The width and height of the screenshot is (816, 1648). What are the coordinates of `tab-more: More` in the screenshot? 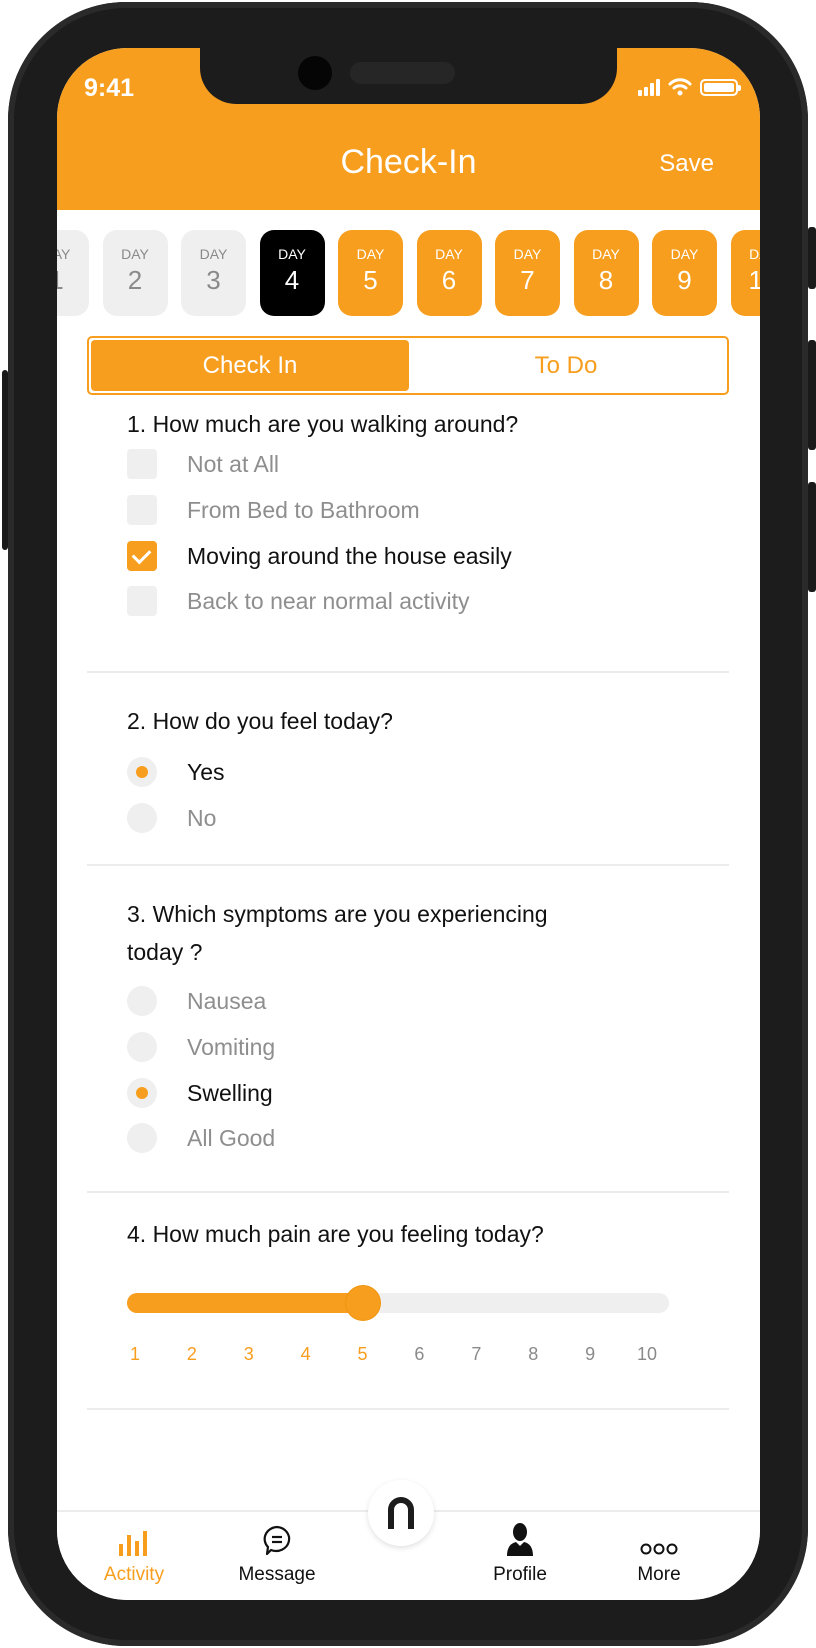 It's located at (659, 1556).